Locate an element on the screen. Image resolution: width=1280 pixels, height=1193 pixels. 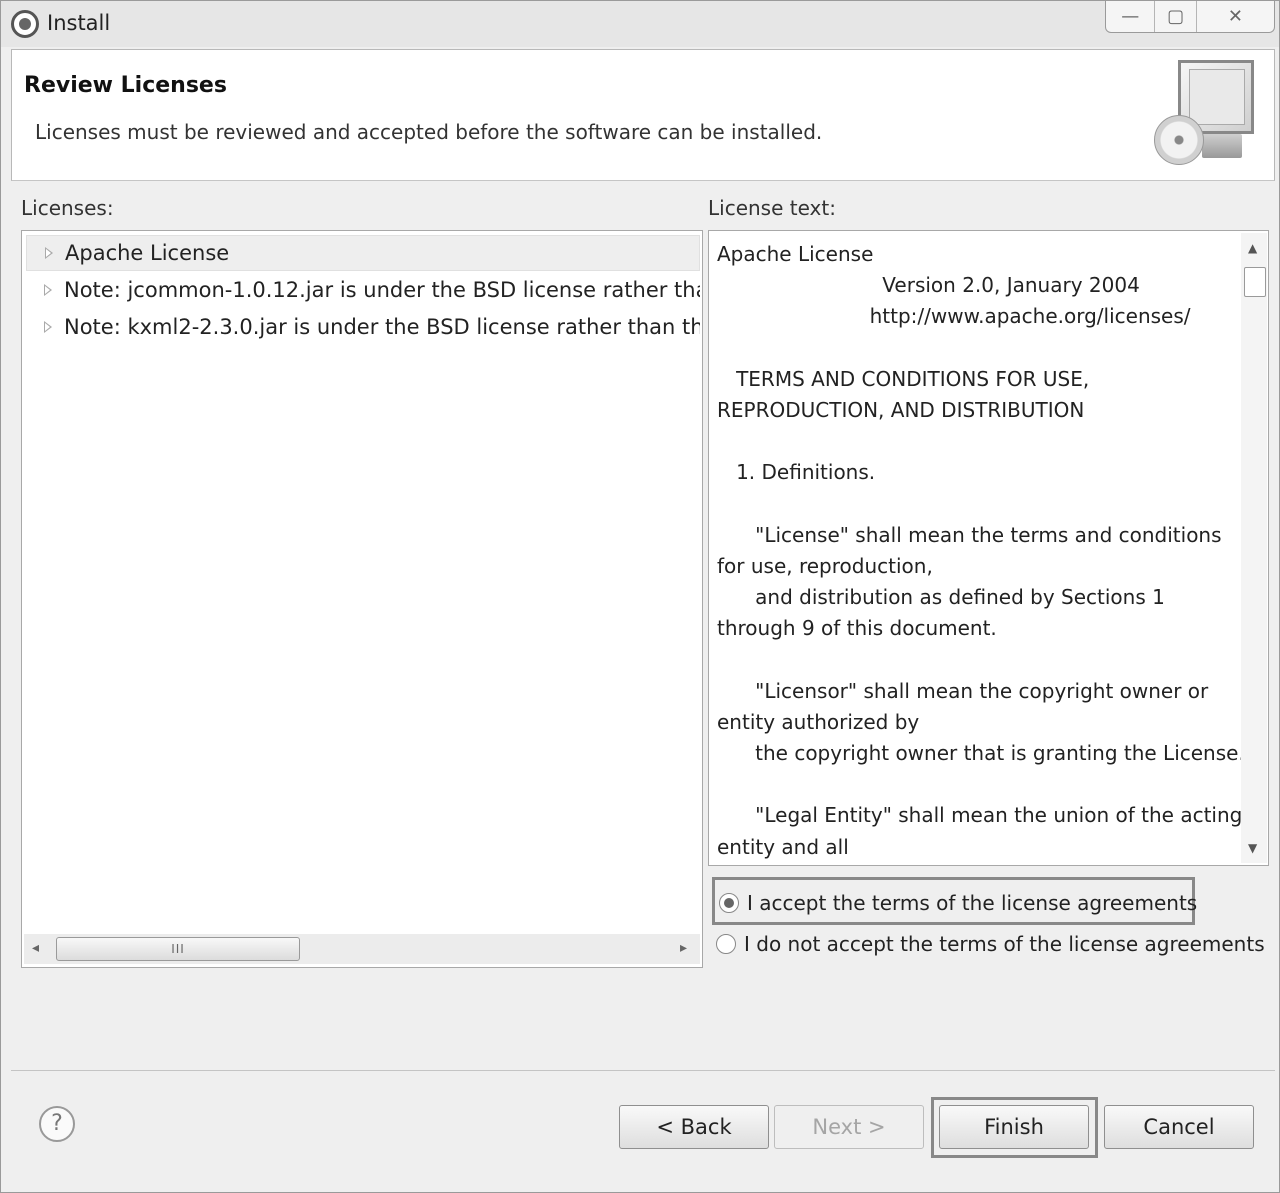
license-text-line: entity and all is located at coordinates (783, 846).